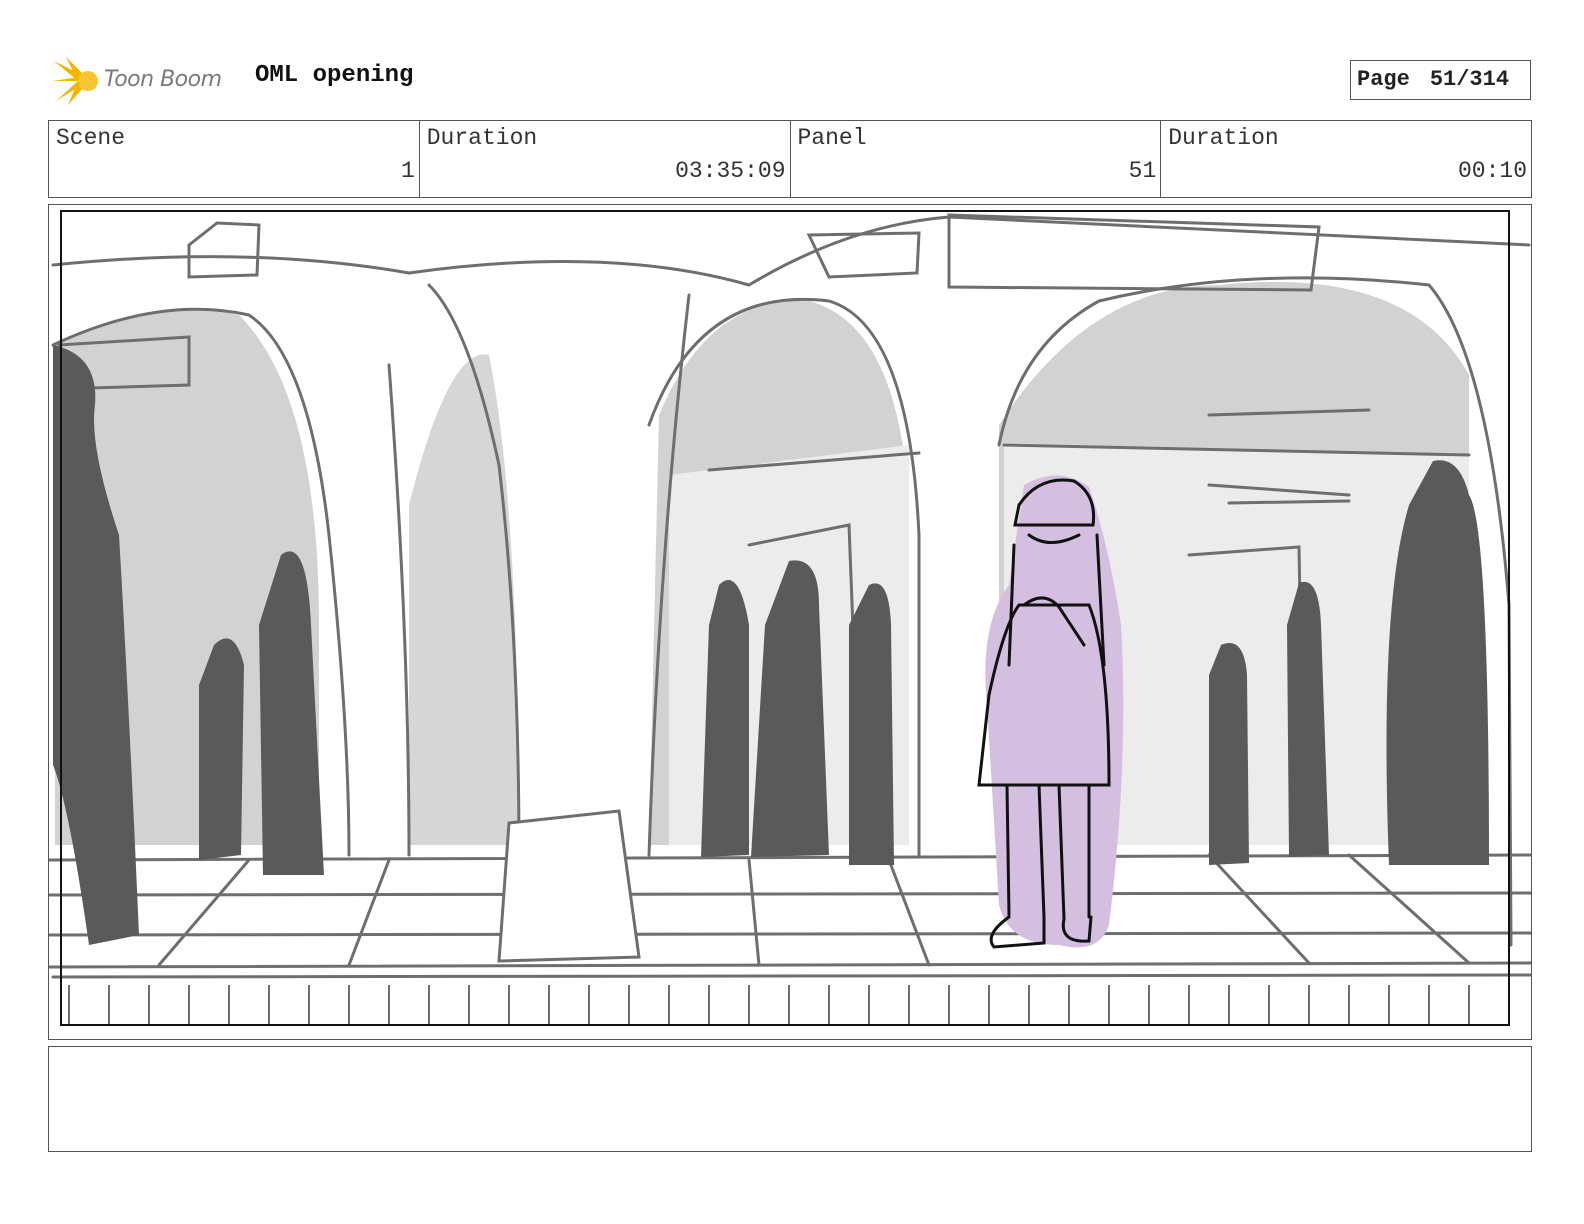 The height and width of the screenshot is (1224, 1584). I want to click on panel-cell: Panel 51, so click(976, 159).